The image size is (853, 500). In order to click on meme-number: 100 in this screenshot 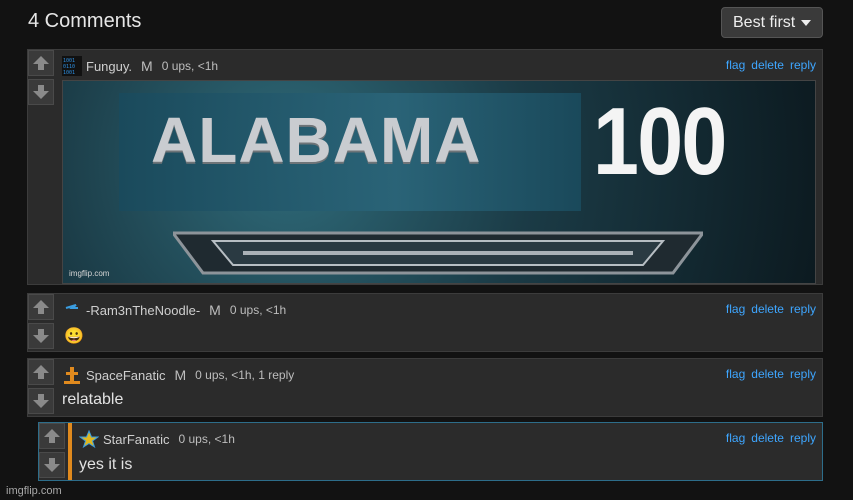, I will do `click(660, 141)`.